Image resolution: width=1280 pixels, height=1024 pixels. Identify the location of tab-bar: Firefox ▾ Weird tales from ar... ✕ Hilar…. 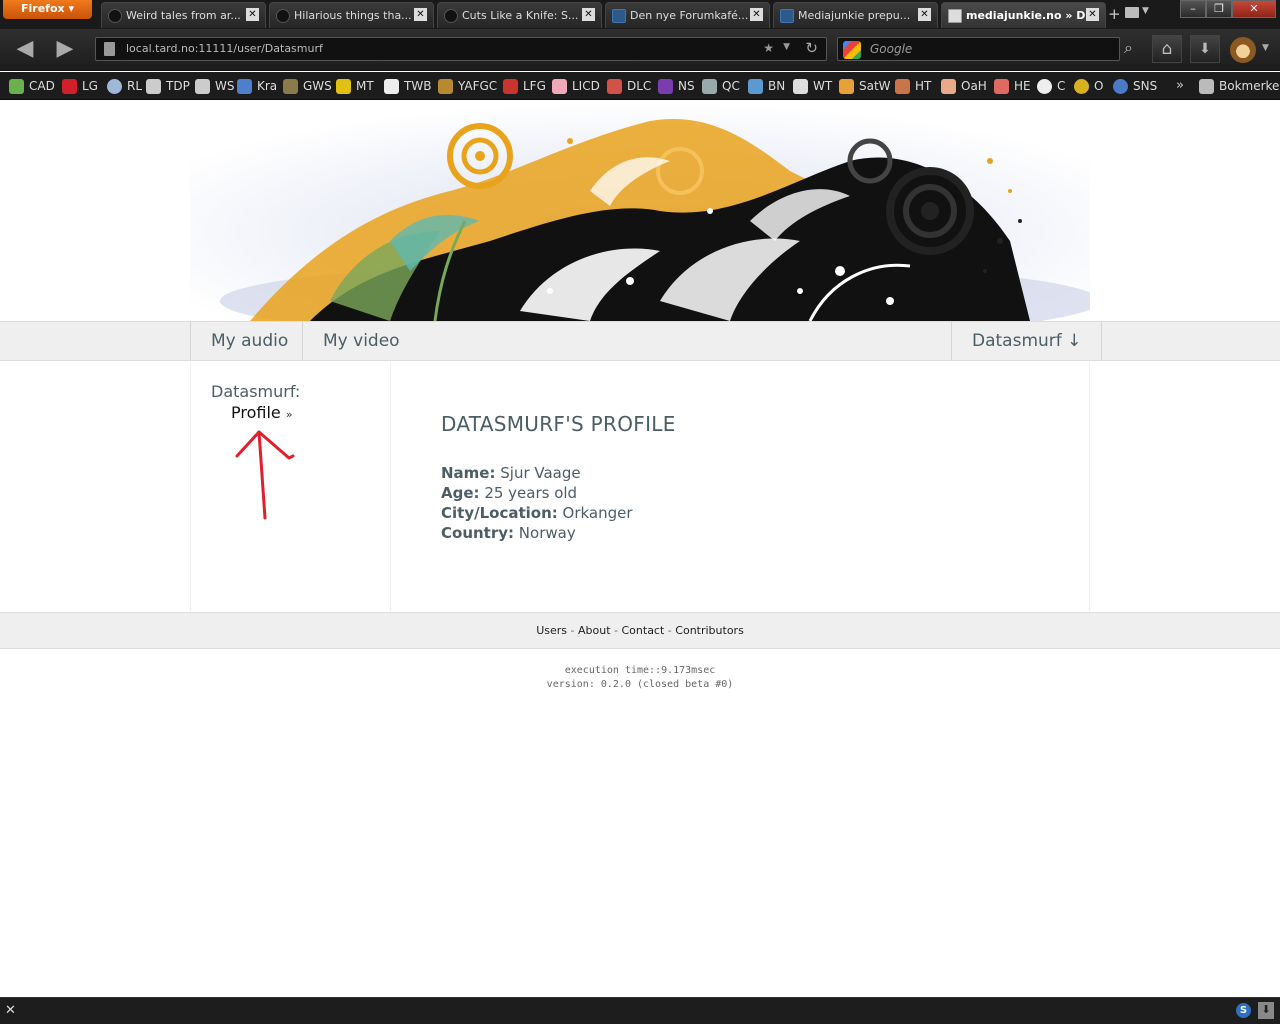
(640, 14).